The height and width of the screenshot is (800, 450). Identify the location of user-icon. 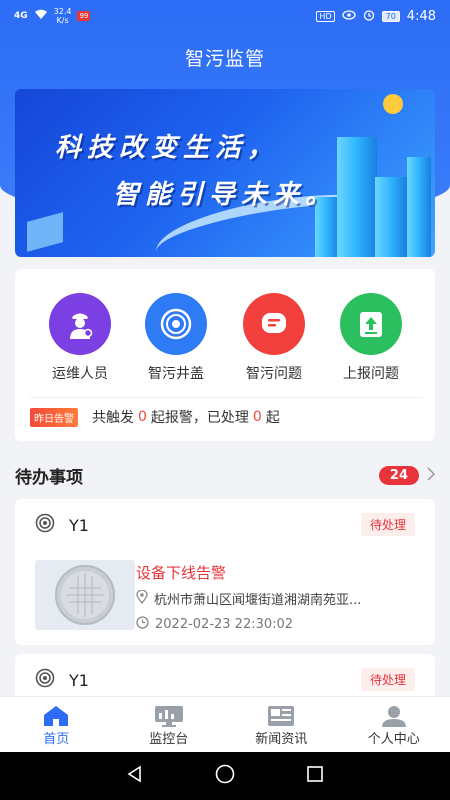
(394, 716).